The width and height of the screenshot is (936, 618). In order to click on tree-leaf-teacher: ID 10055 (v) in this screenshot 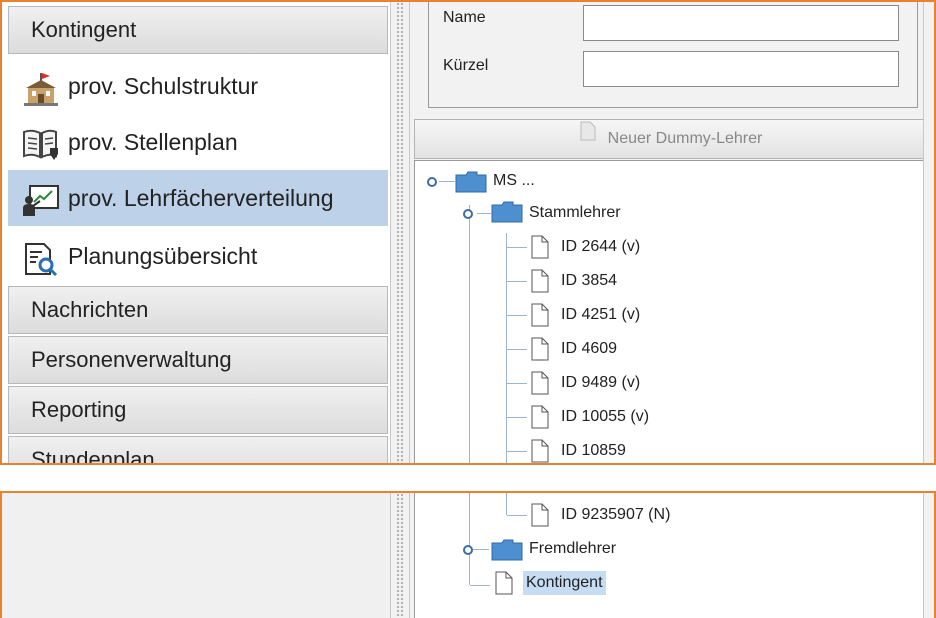, I will do `click(605, 417)`.